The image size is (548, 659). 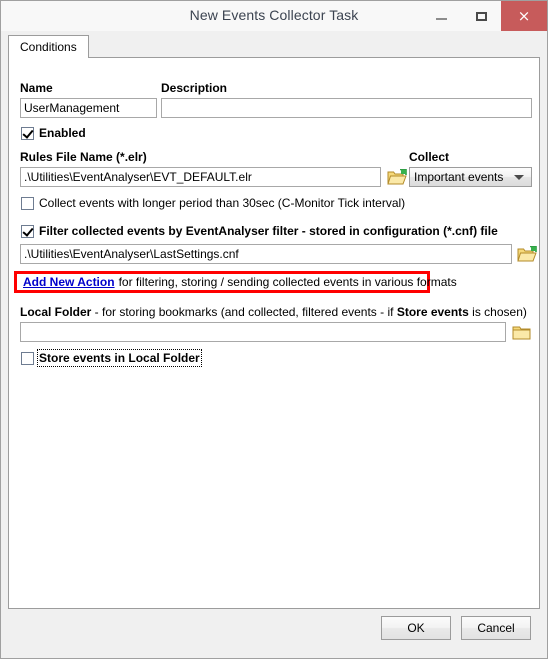 I want to click on cancel-button: Cancel, so click(x=496, y=628).